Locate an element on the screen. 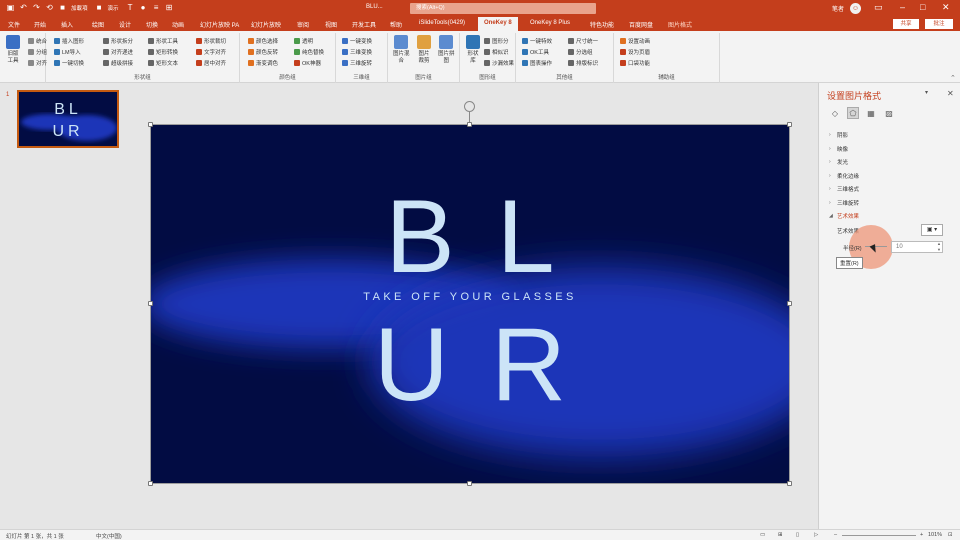 The height and width of the screenshot is (540, 960). search-input: 搜索(Alt+Q) is located at coordinates (503, 8).